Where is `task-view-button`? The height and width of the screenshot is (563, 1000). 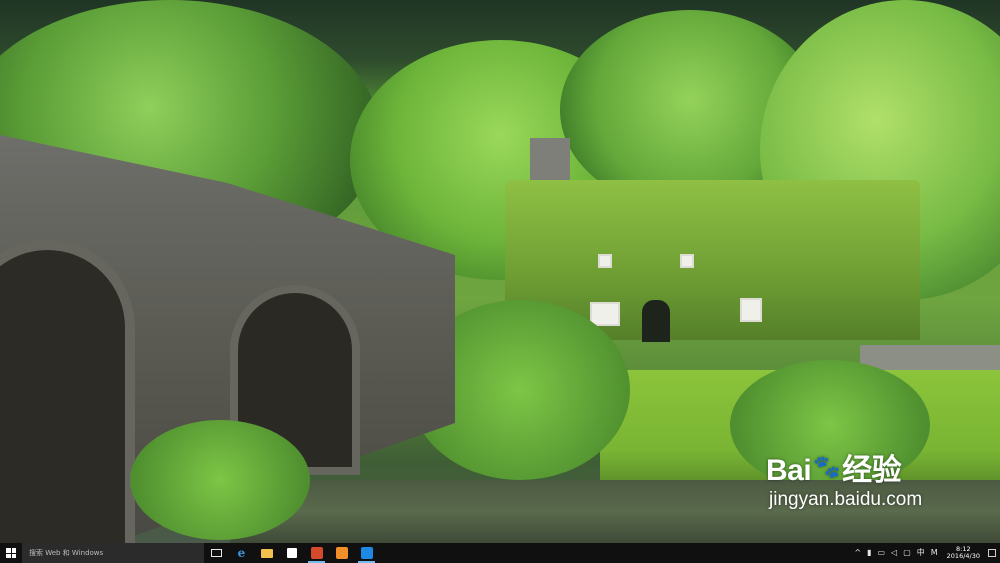 task-view-button is located at coordinates (216, 553).